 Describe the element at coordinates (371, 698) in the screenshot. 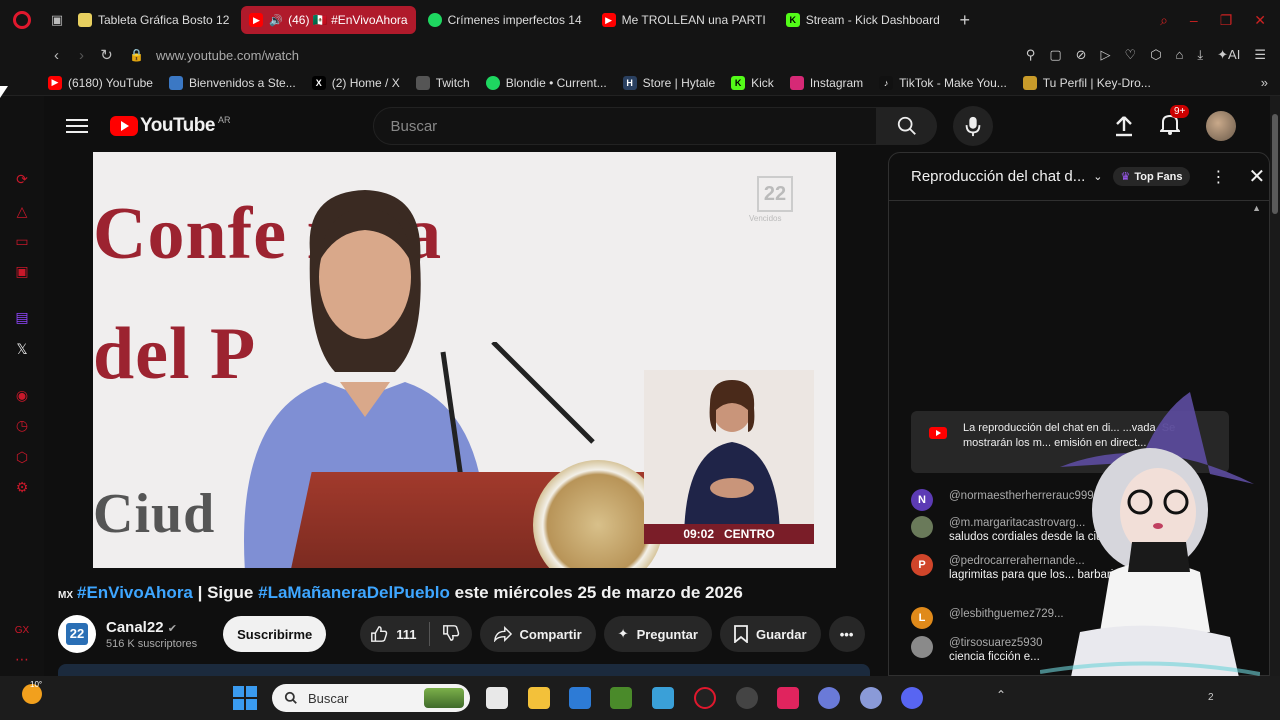

I see `taskbar-search: Buscar` at that location.